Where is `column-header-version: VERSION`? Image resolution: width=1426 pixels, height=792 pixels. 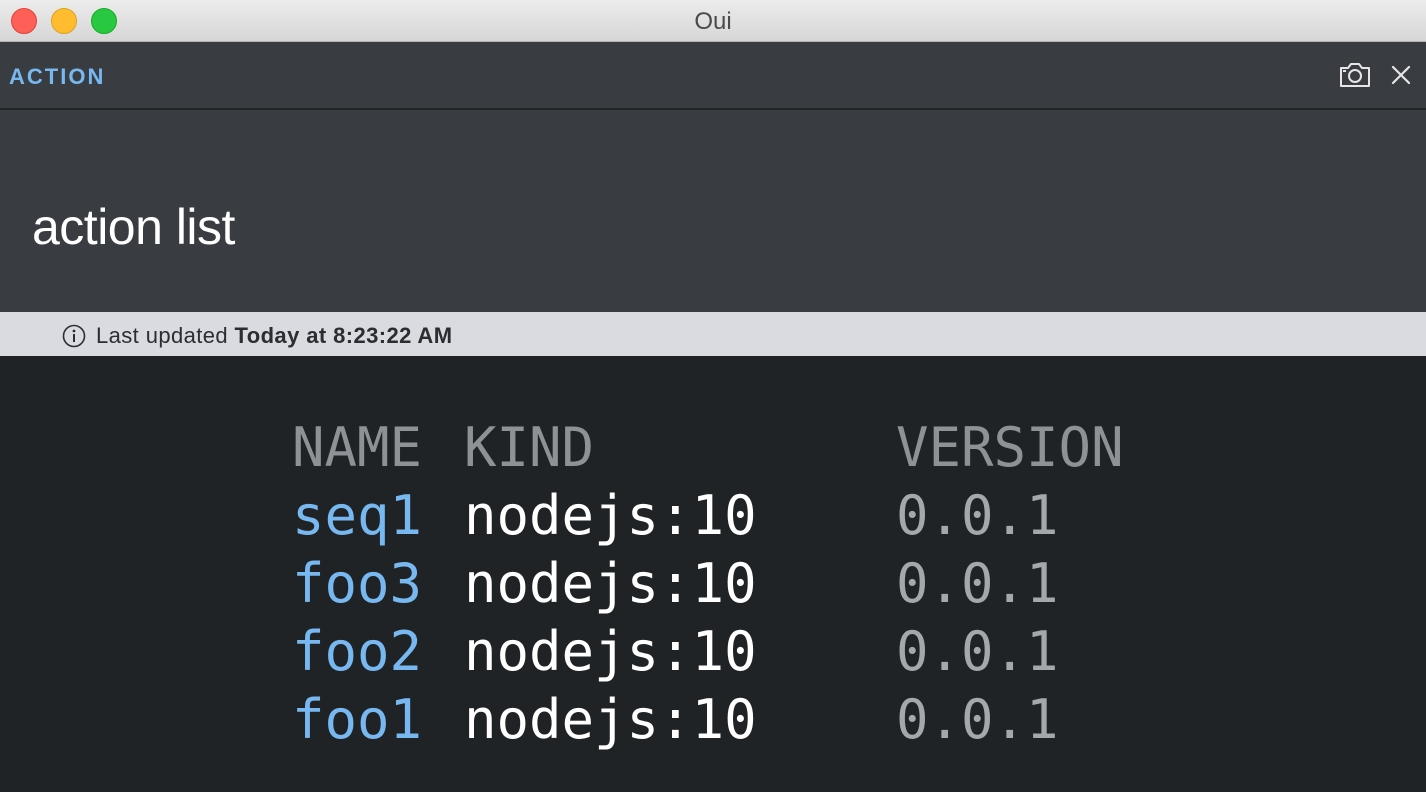
column-header-version: VERSION is located at coordinates (1010, 447).